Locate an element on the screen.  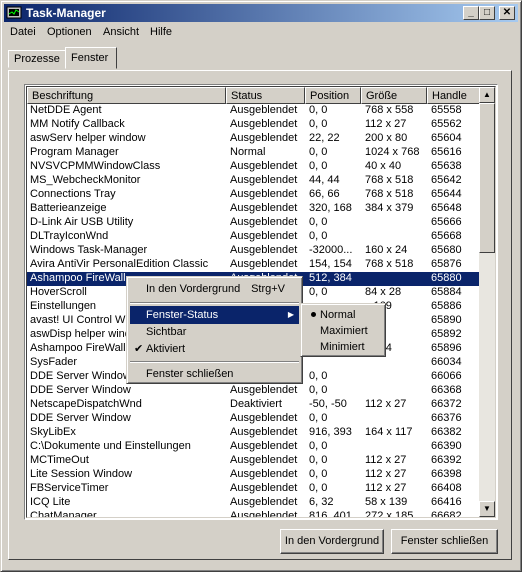
column-handle: Handle is located at coordinates (454, 95).